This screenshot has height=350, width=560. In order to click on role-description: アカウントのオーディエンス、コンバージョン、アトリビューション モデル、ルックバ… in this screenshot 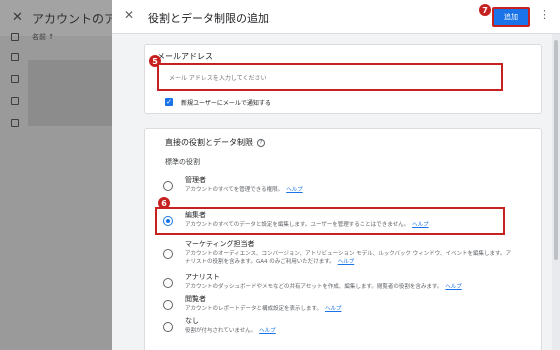, I will do `click(348, 258)`.